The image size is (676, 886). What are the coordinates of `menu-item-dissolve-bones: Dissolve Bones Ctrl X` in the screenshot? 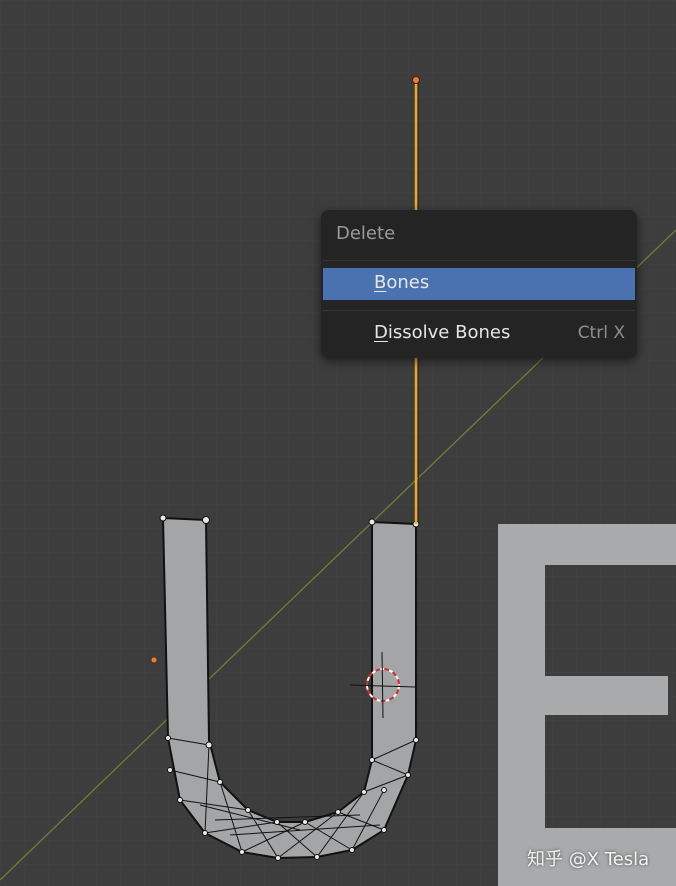 It's located at (479, 334).